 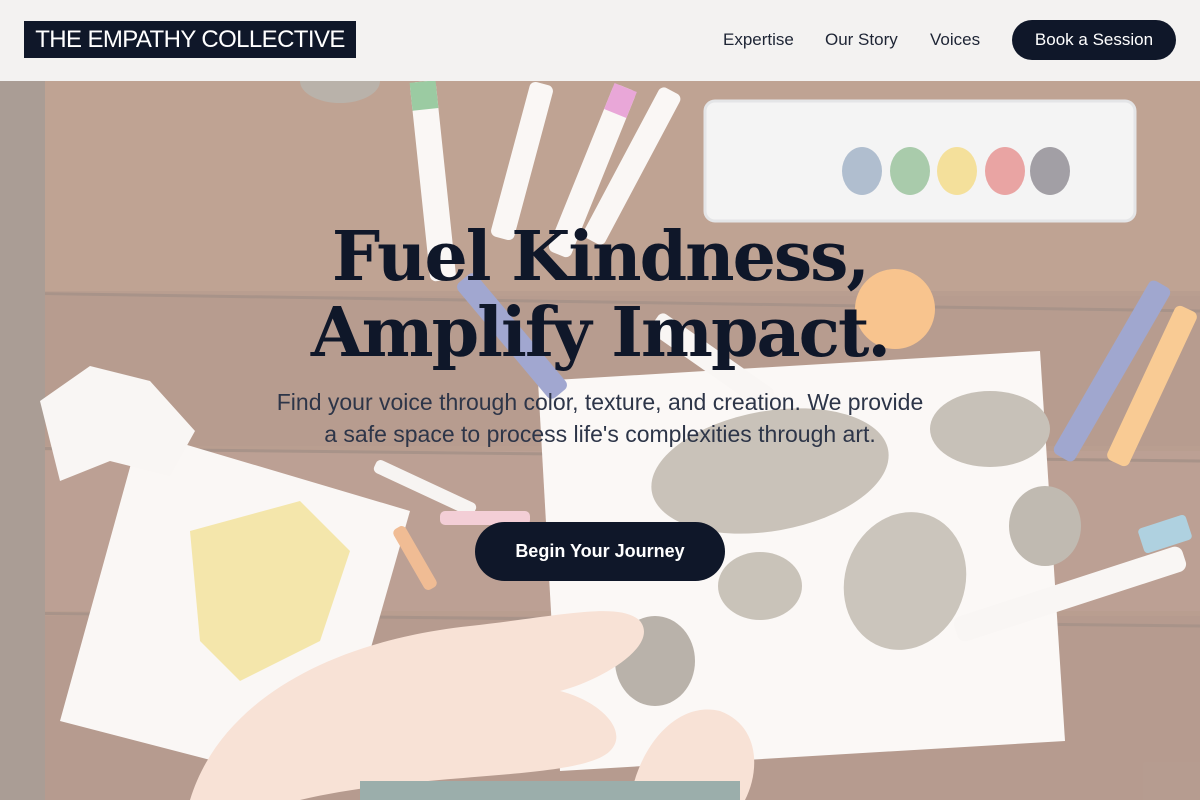 I want to click on hero-headline: Fuel Kindness, Amplify Impact., so click(x=600, y=295).